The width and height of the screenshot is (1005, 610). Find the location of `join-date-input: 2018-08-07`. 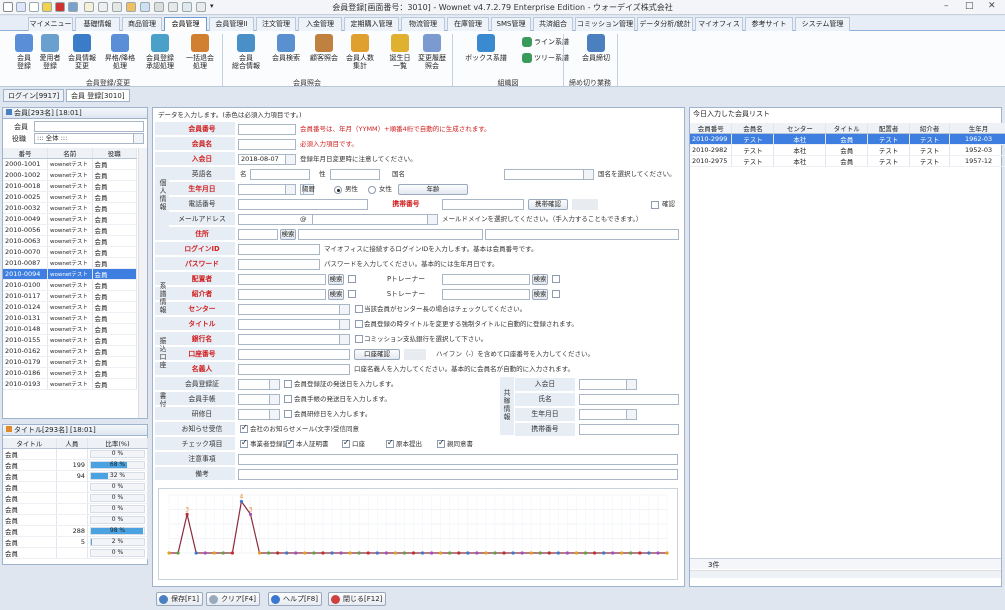

join-date-input: 2018-08-07 is located at coordinates (267, 159).